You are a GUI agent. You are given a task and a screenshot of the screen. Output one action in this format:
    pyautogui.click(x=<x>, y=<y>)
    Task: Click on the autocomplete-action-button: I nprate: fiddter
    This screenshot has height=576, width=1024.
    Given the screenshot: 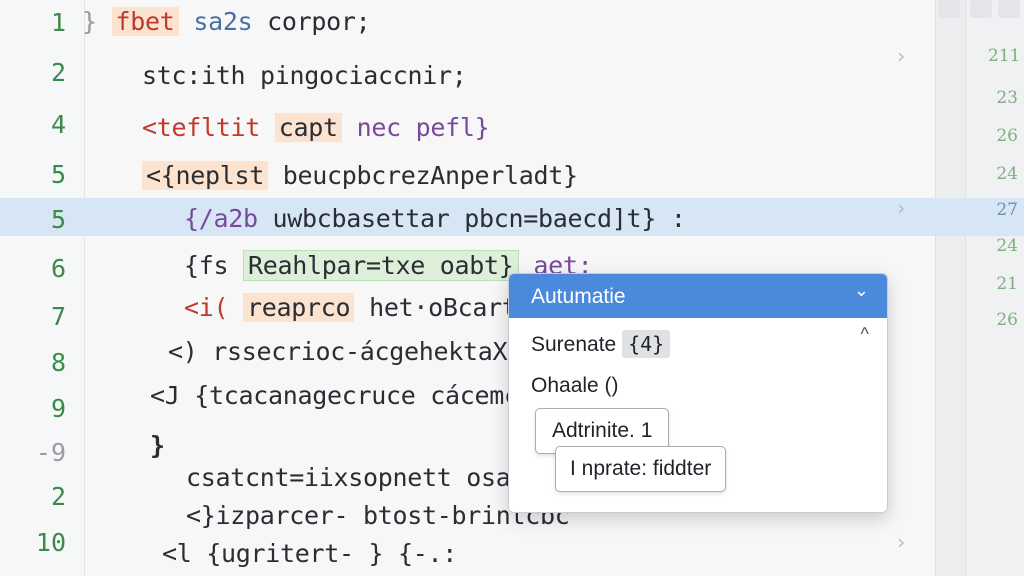 What is the action you would take?
    pyautogui.click(x=641, y=469)
    